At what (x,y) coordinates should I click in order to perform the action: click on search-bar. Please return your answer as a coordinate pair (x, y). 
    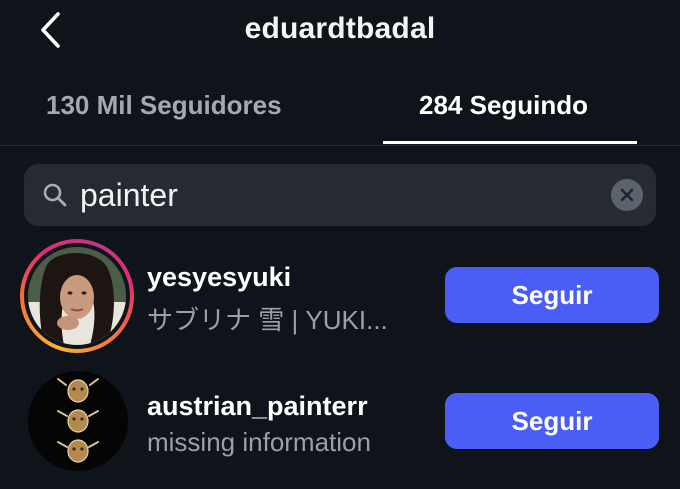
    Looking at the image, I should click on (340, 195).